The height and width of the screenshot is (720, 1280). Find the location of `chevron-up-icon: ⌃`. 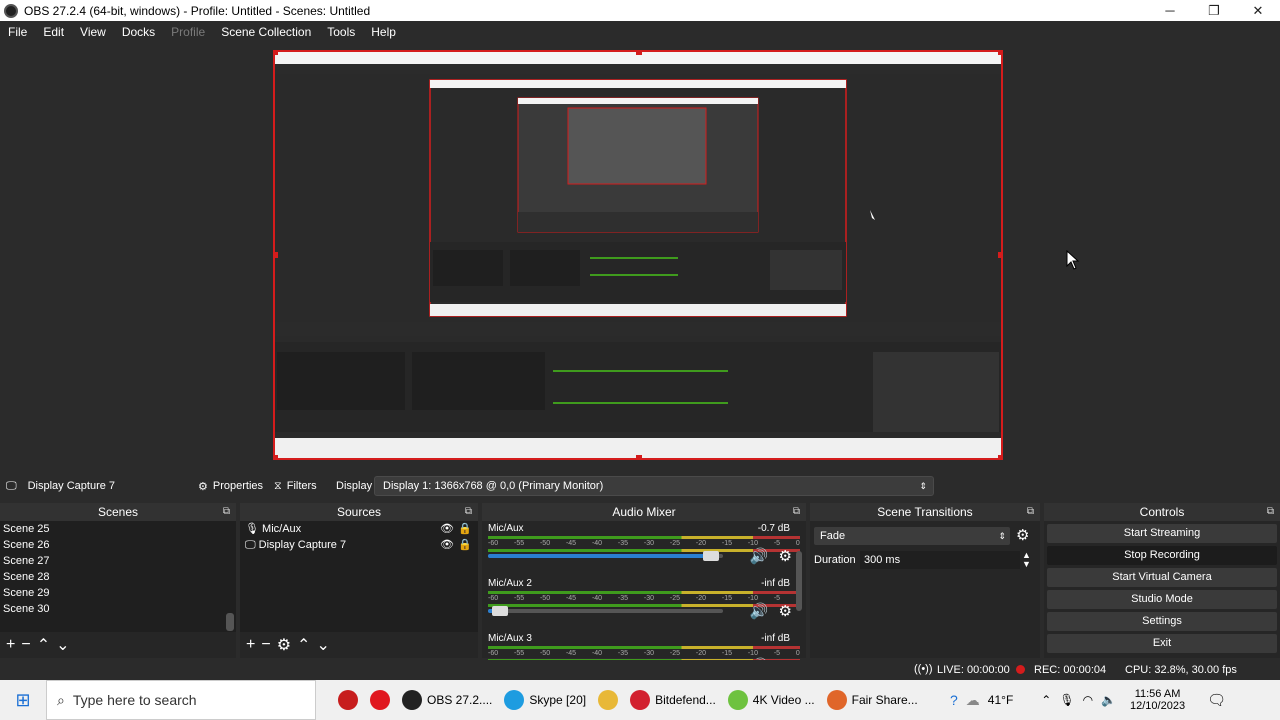

chevron-up-icon: ⌃ is located at coordinates (1046, 700).